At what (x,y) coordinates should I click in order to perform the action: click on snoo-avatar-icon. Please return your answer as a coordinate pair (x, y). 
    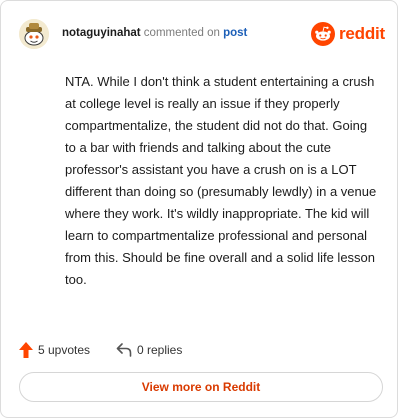
    Looking at the image, I should click on (34, 34).